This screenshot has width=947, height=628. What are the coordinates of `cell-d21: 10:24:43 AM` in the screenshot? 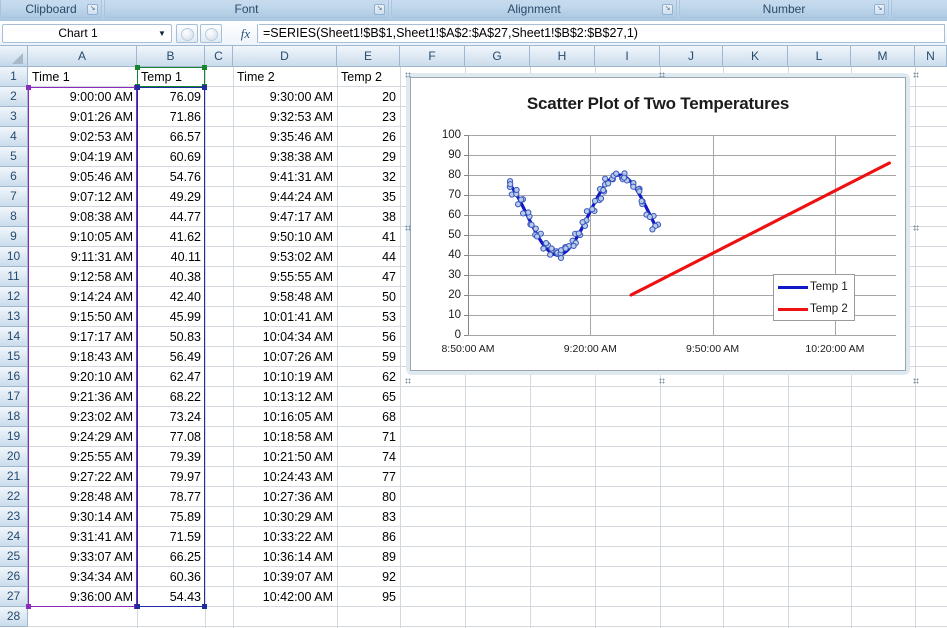 It's located at (285, 477).